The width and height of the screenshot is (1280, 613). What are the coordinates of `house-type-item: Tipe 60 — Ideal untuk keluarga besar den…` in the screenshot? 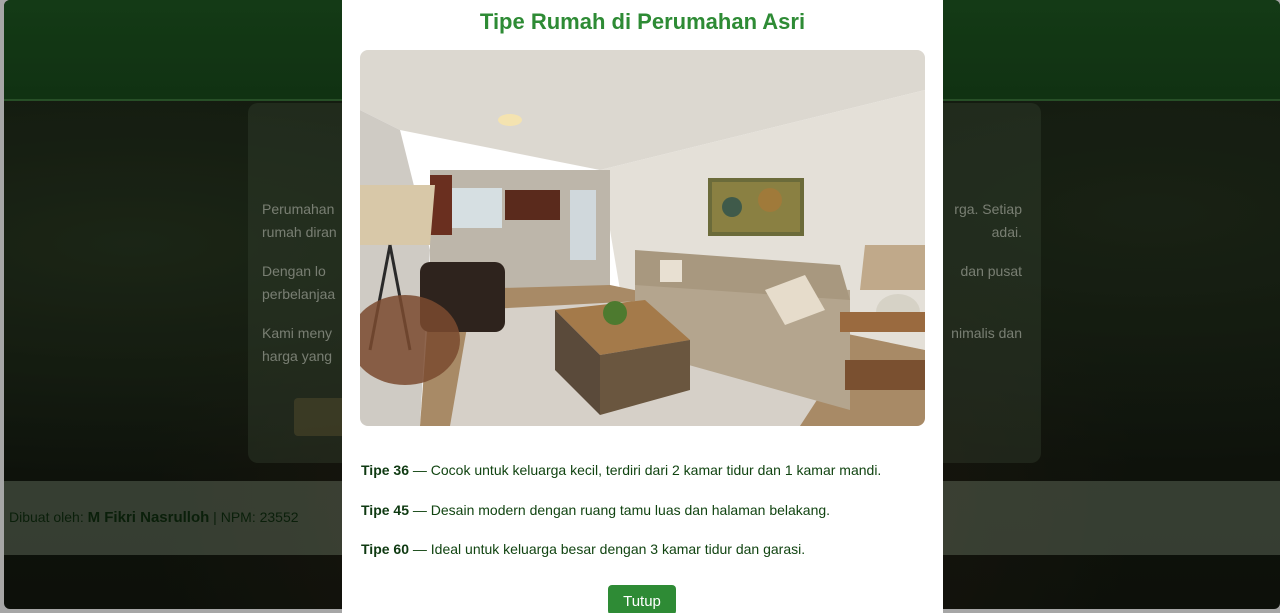 It's located at (583, 549).